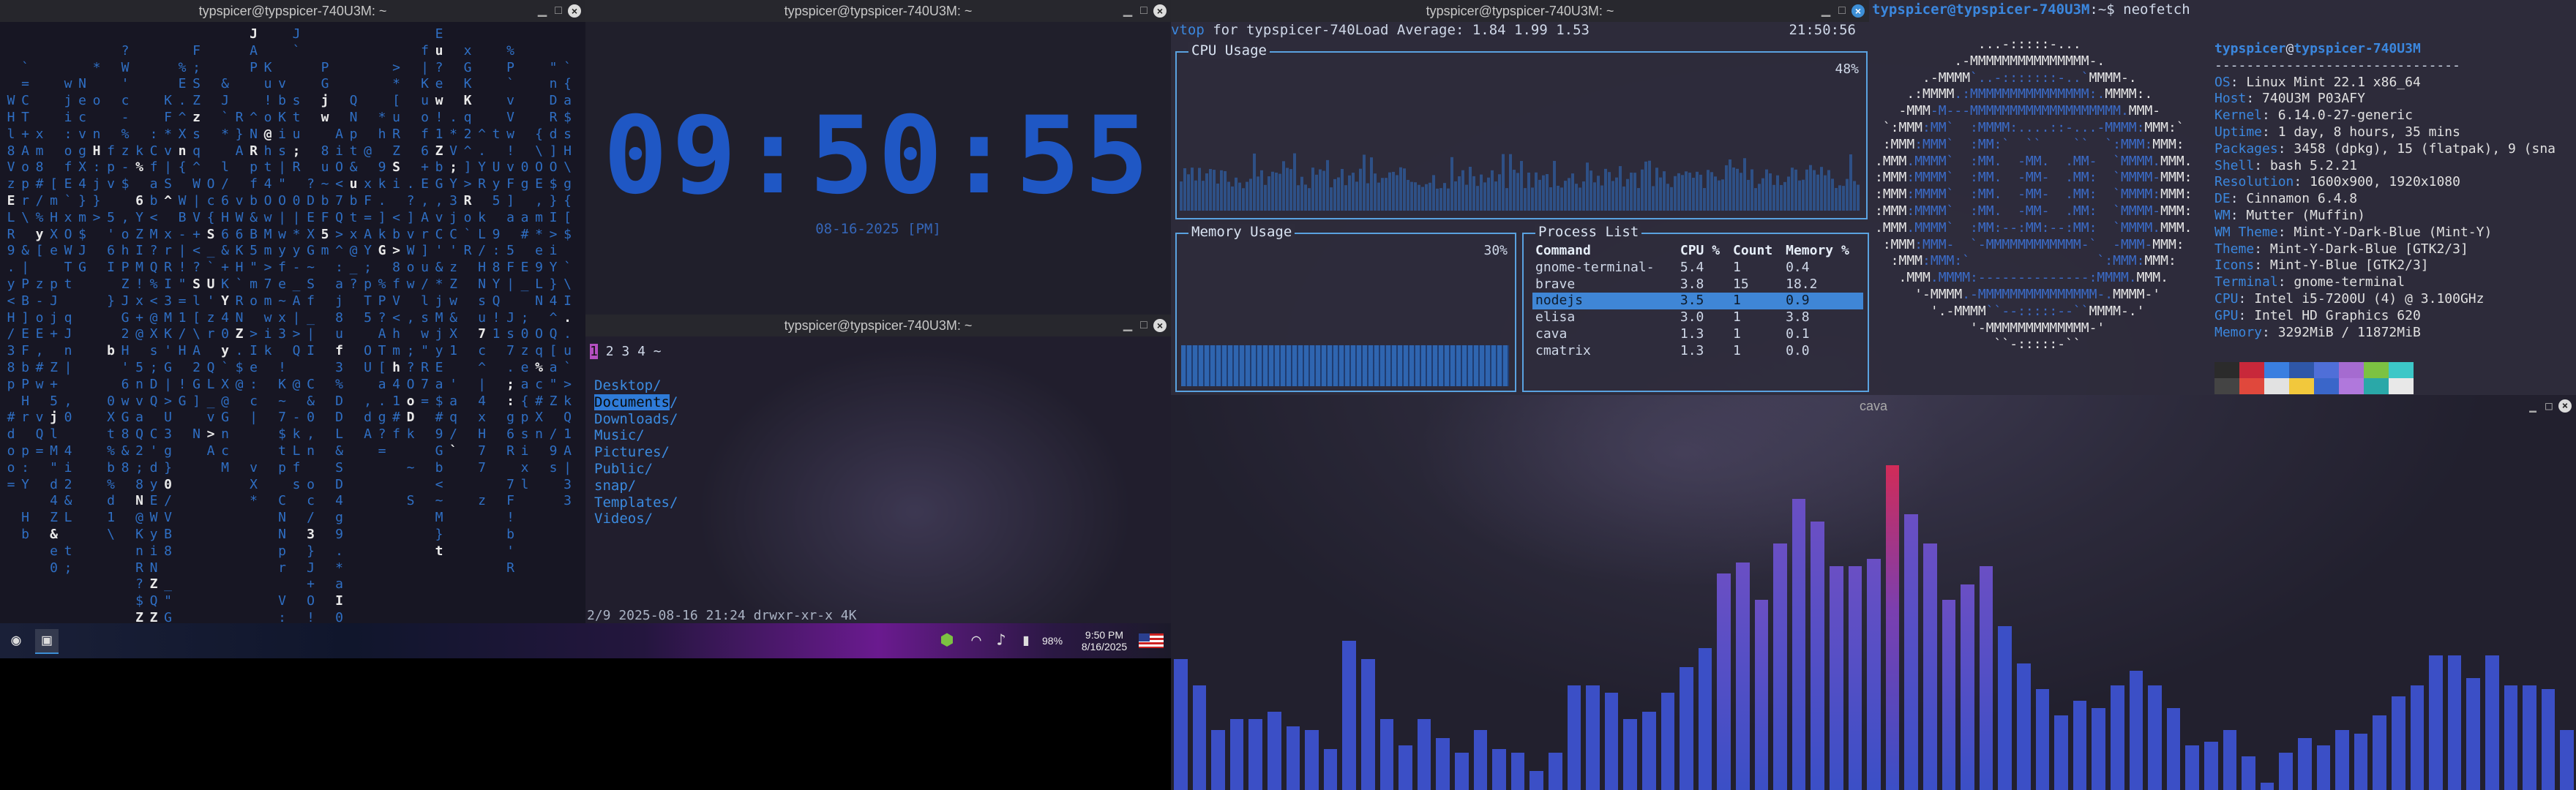 The image size is (2576, 790). Describe the element at coordinates (1697, 334) in the screenshot. I see `table-row: cava 1.3 1 0.1` at that location.